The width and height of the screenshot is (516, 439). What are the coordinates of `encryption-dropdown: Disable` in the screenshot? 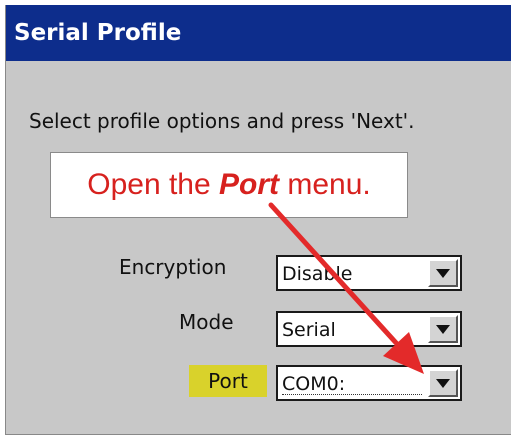 It's located at (369, 273).